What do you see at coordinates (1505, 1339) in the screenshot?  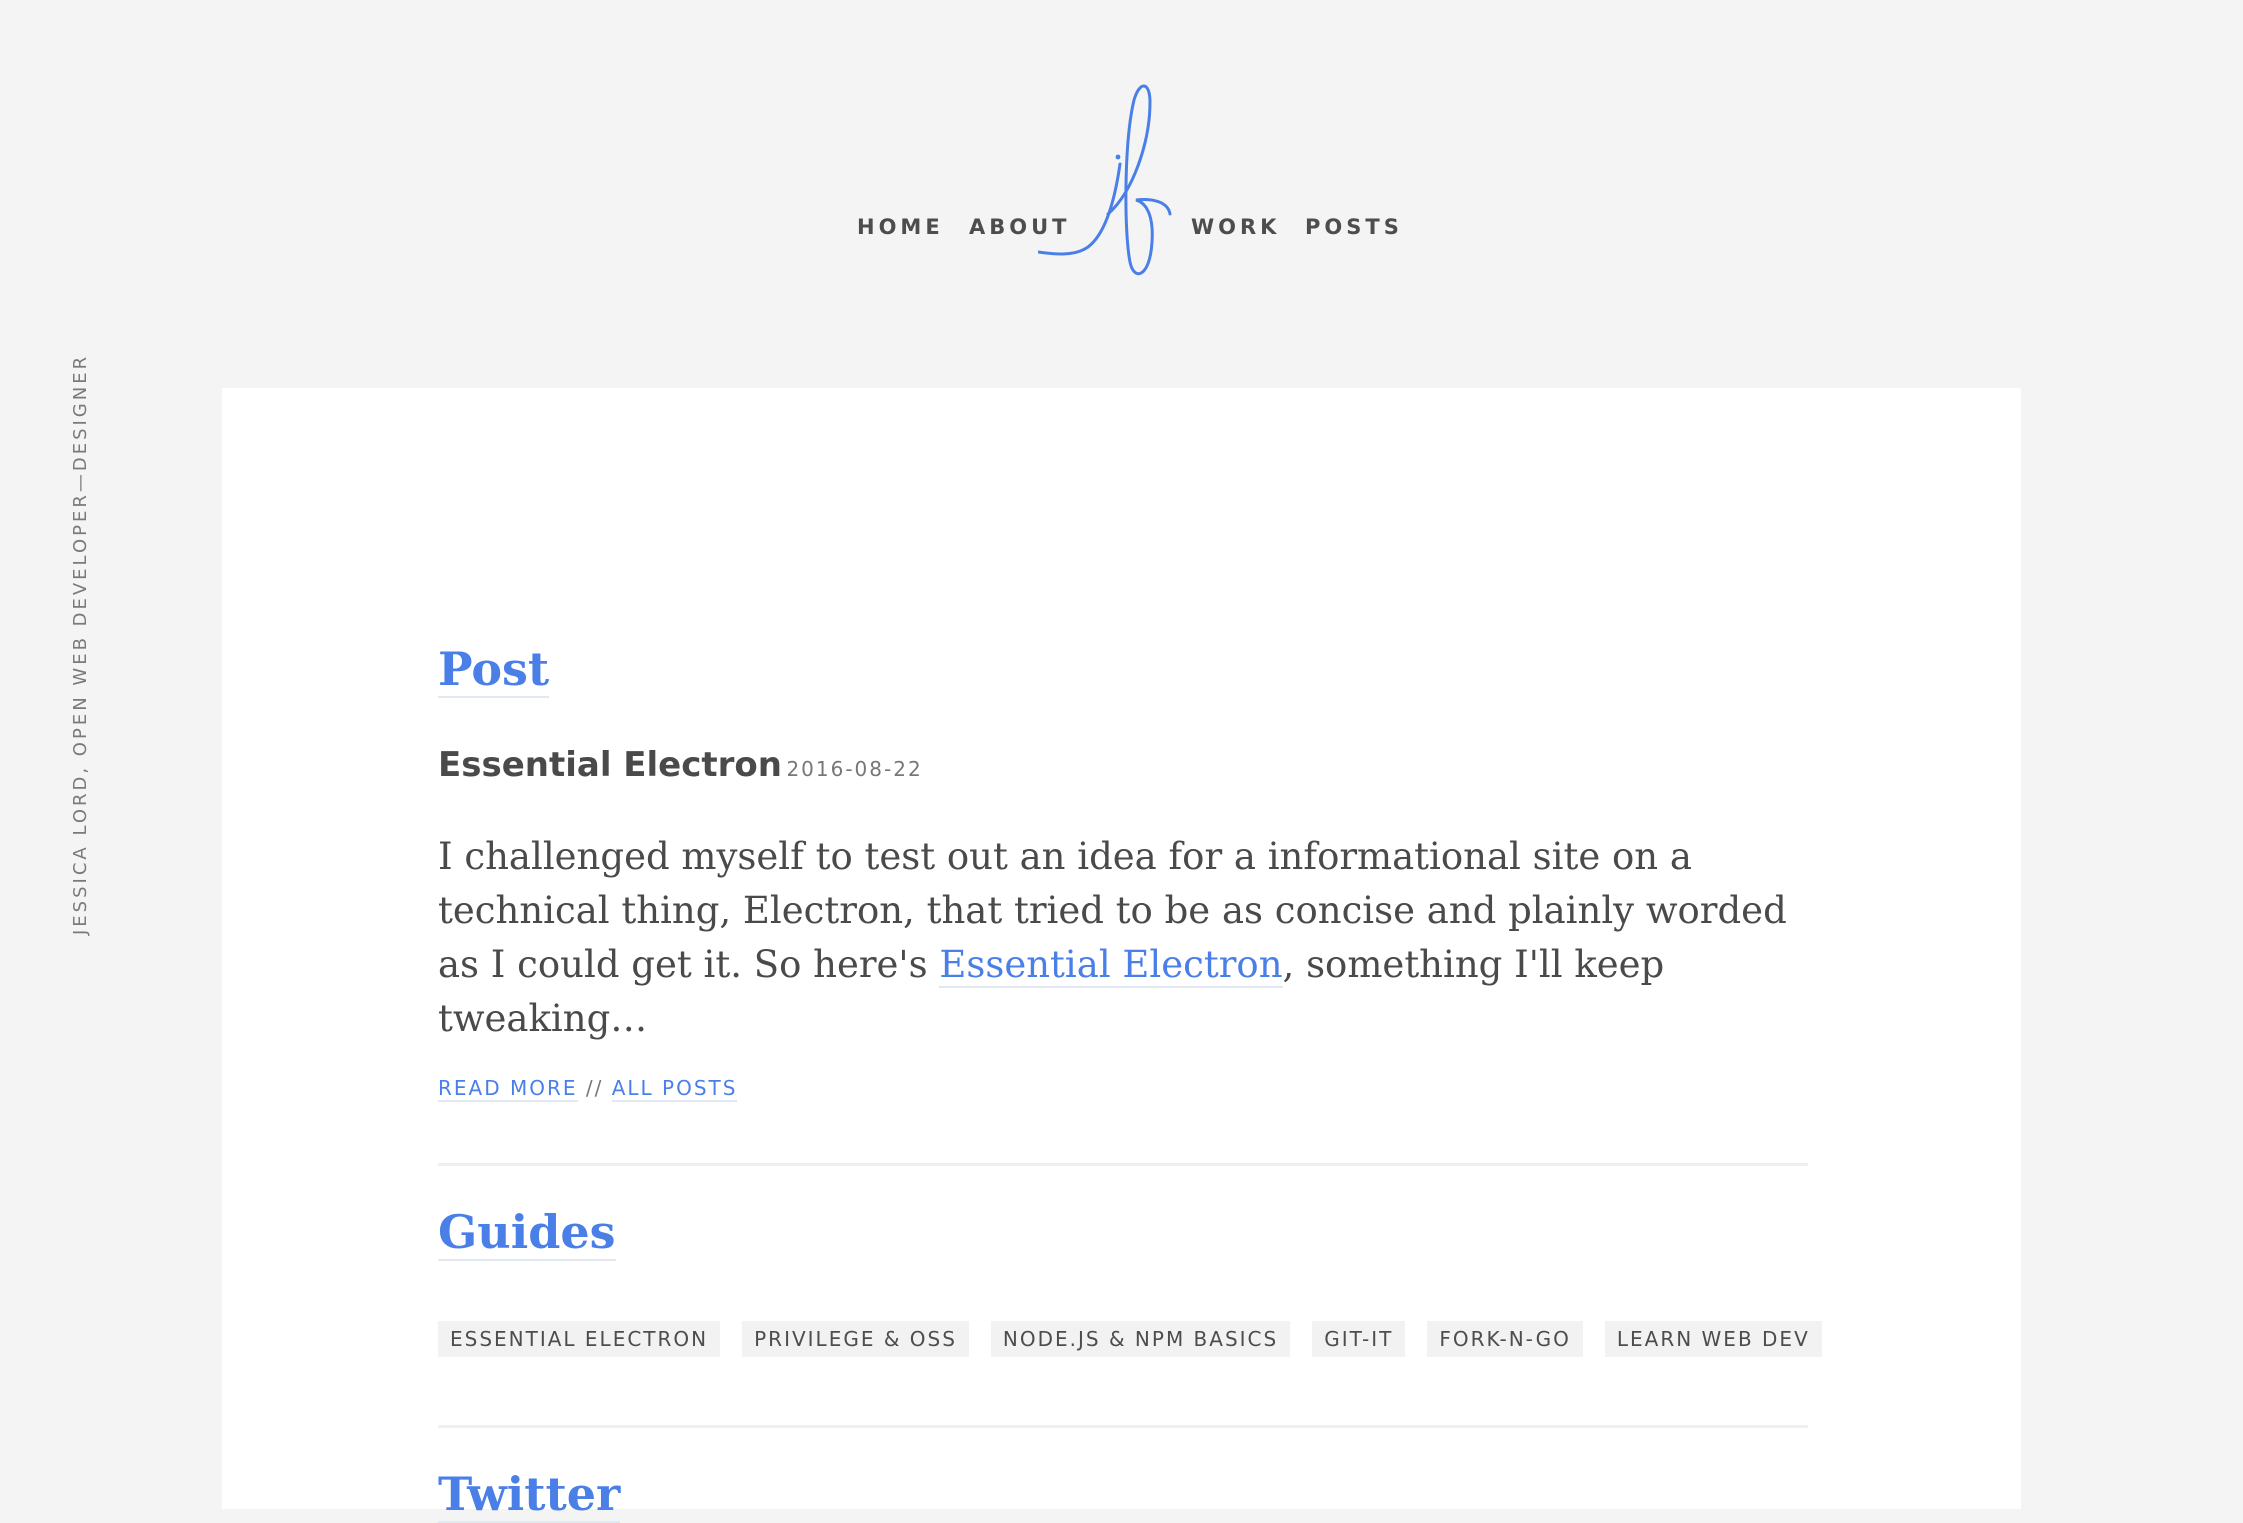 I see `guide-tag: FORK-N-GO` at bounding box center [1505, 1339].